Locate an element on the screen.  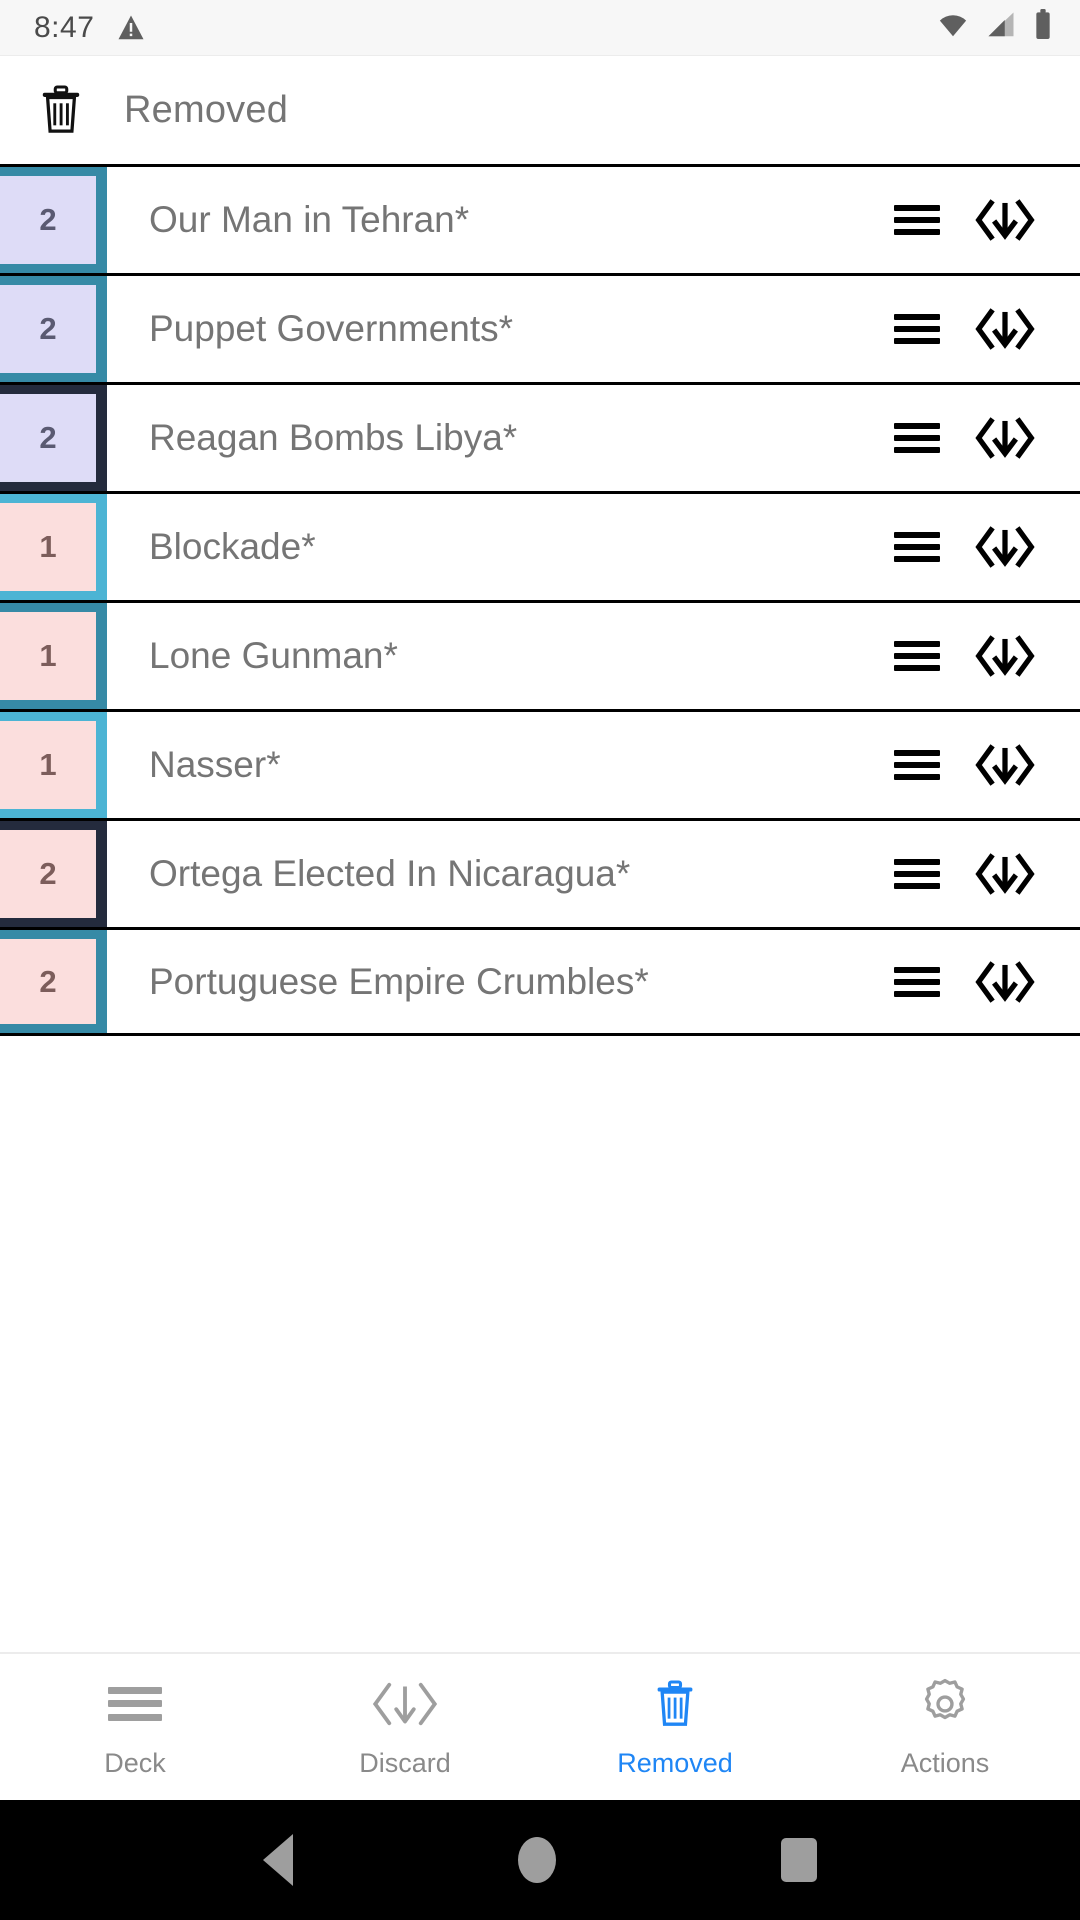
android-system-navigation is located at coordinates (540, 1860).